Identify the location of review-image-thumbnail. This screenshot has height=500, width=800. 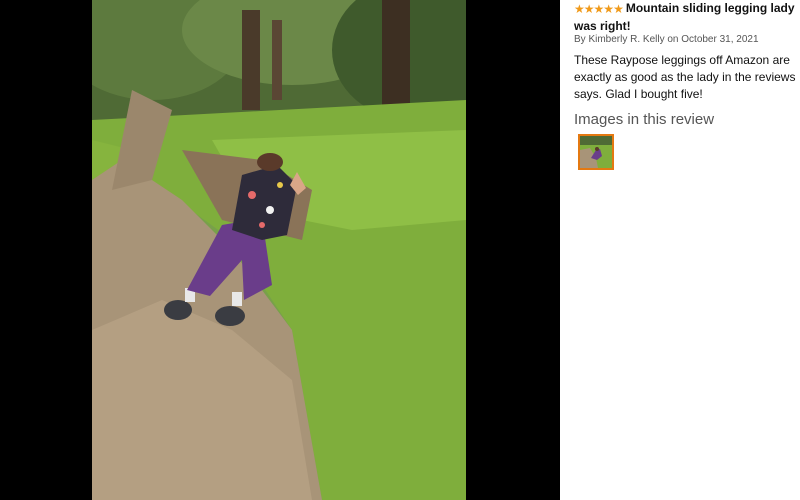
(596, 152).